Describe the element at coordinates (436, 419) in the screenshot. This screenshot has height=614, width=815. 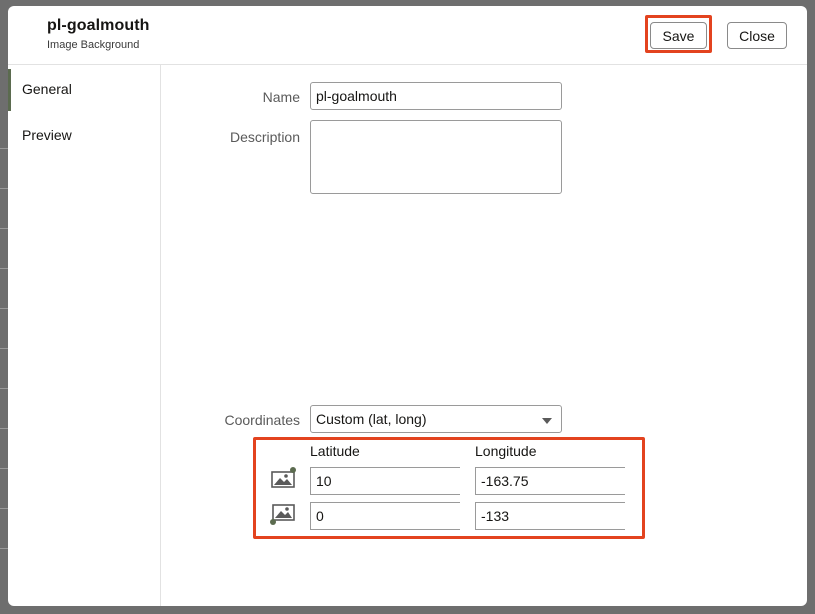
I see `coordinates-select: Custom (lat, long)` at that location.